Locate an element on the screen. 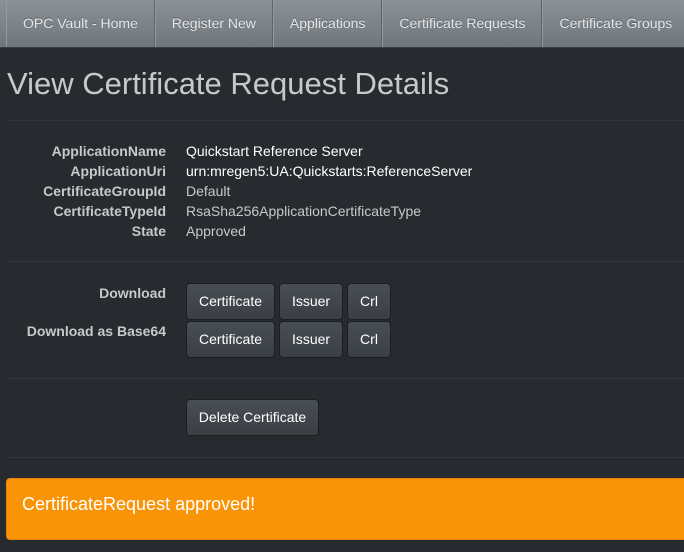  download-label: Download is located at coordinates (132, 293).